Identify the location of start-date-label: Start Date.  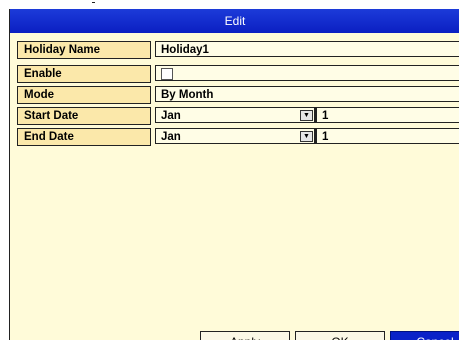
(84, 116).